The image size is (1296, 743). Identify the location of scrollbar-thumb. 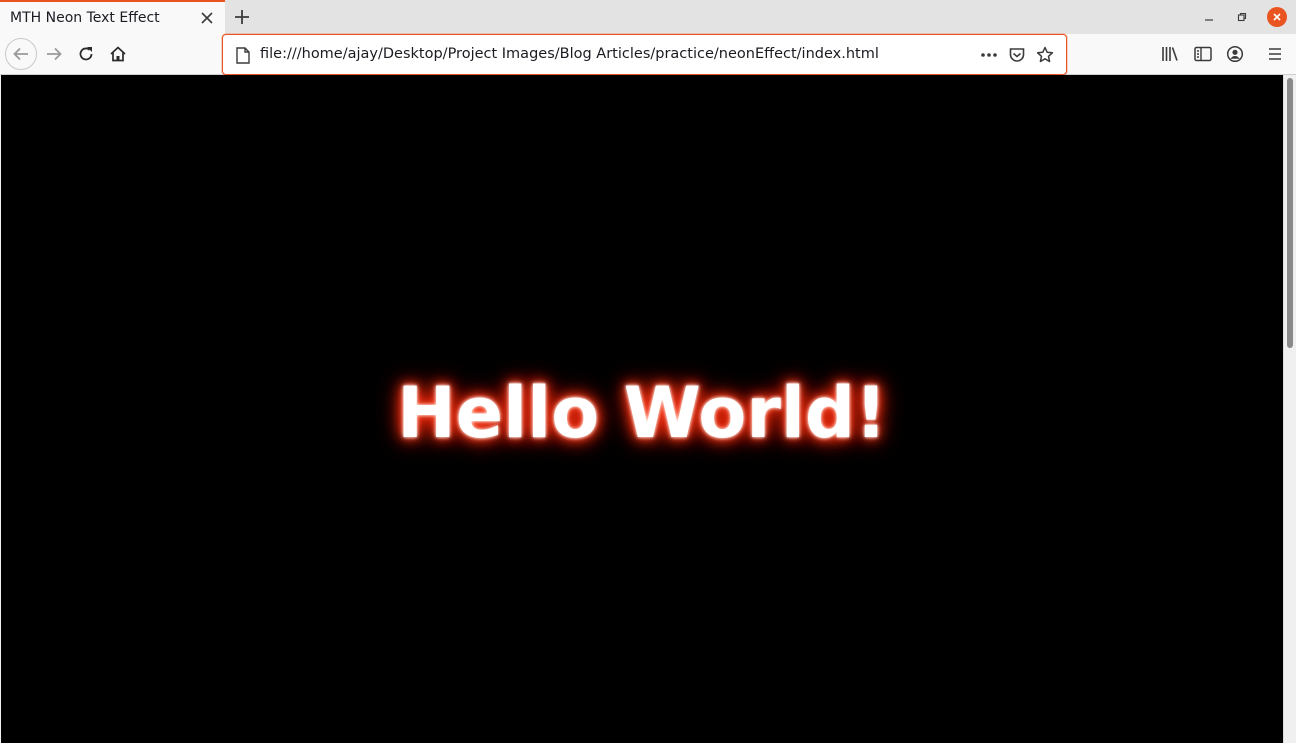
(1290, 213).